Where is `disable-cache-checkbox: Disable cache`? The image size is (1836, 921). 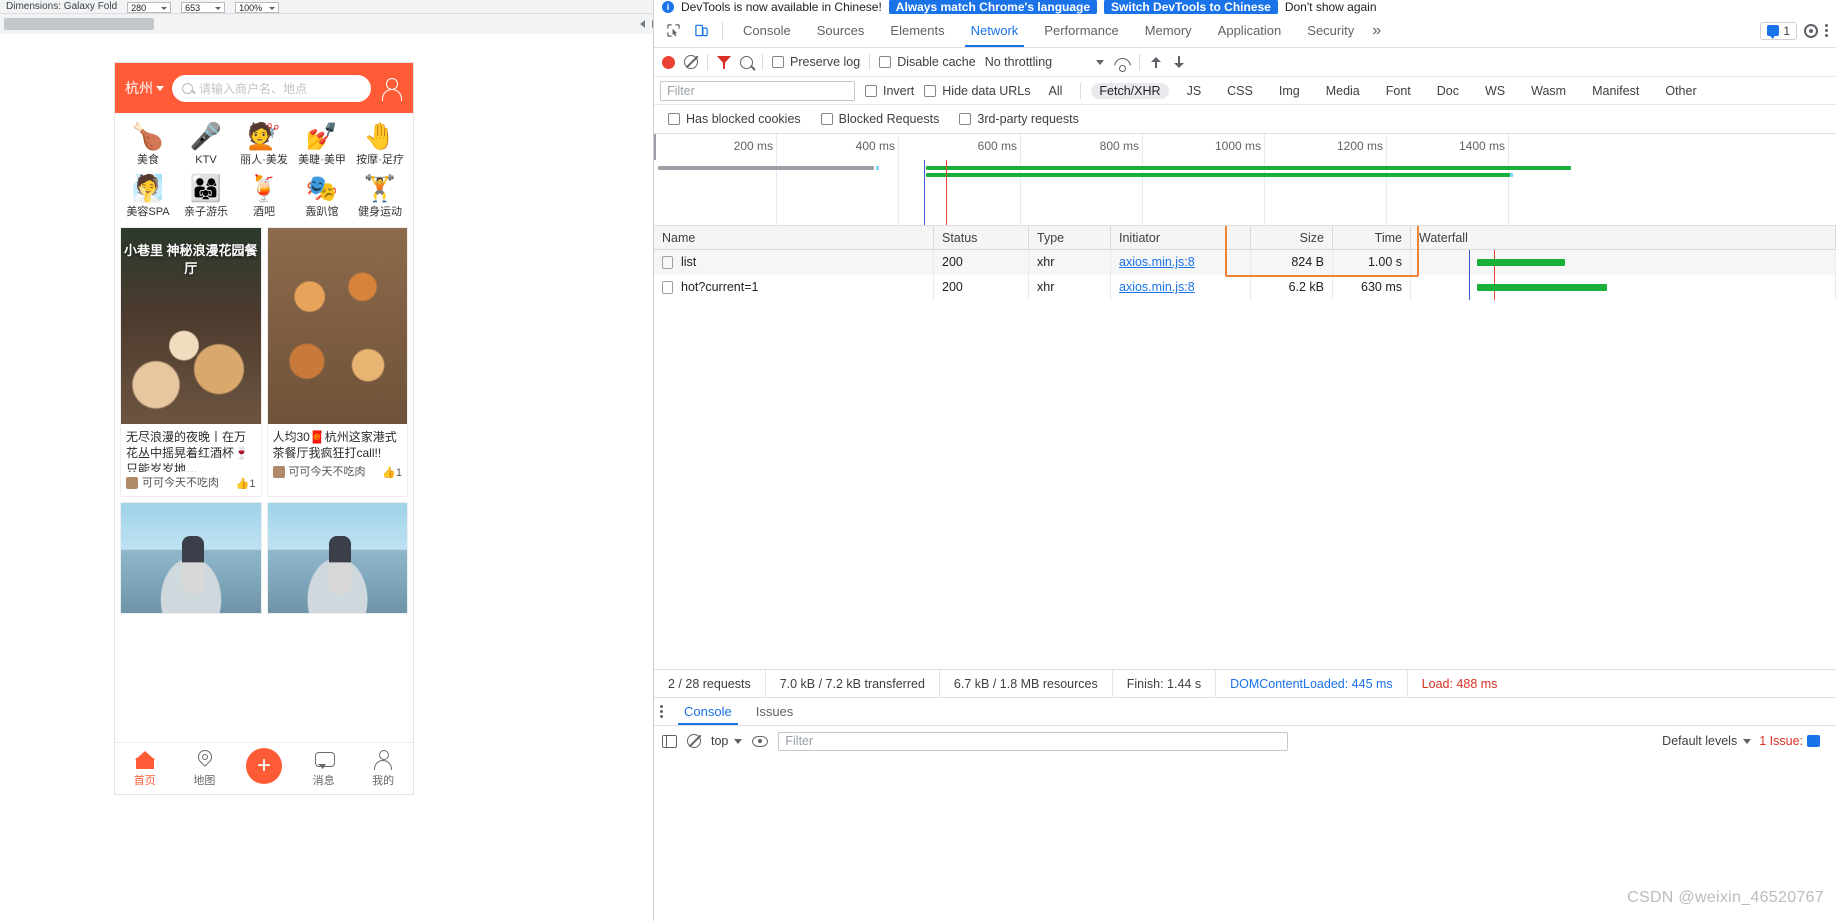
disable-cache-checkbox: Disable cache is located at coordinates (927, 62).